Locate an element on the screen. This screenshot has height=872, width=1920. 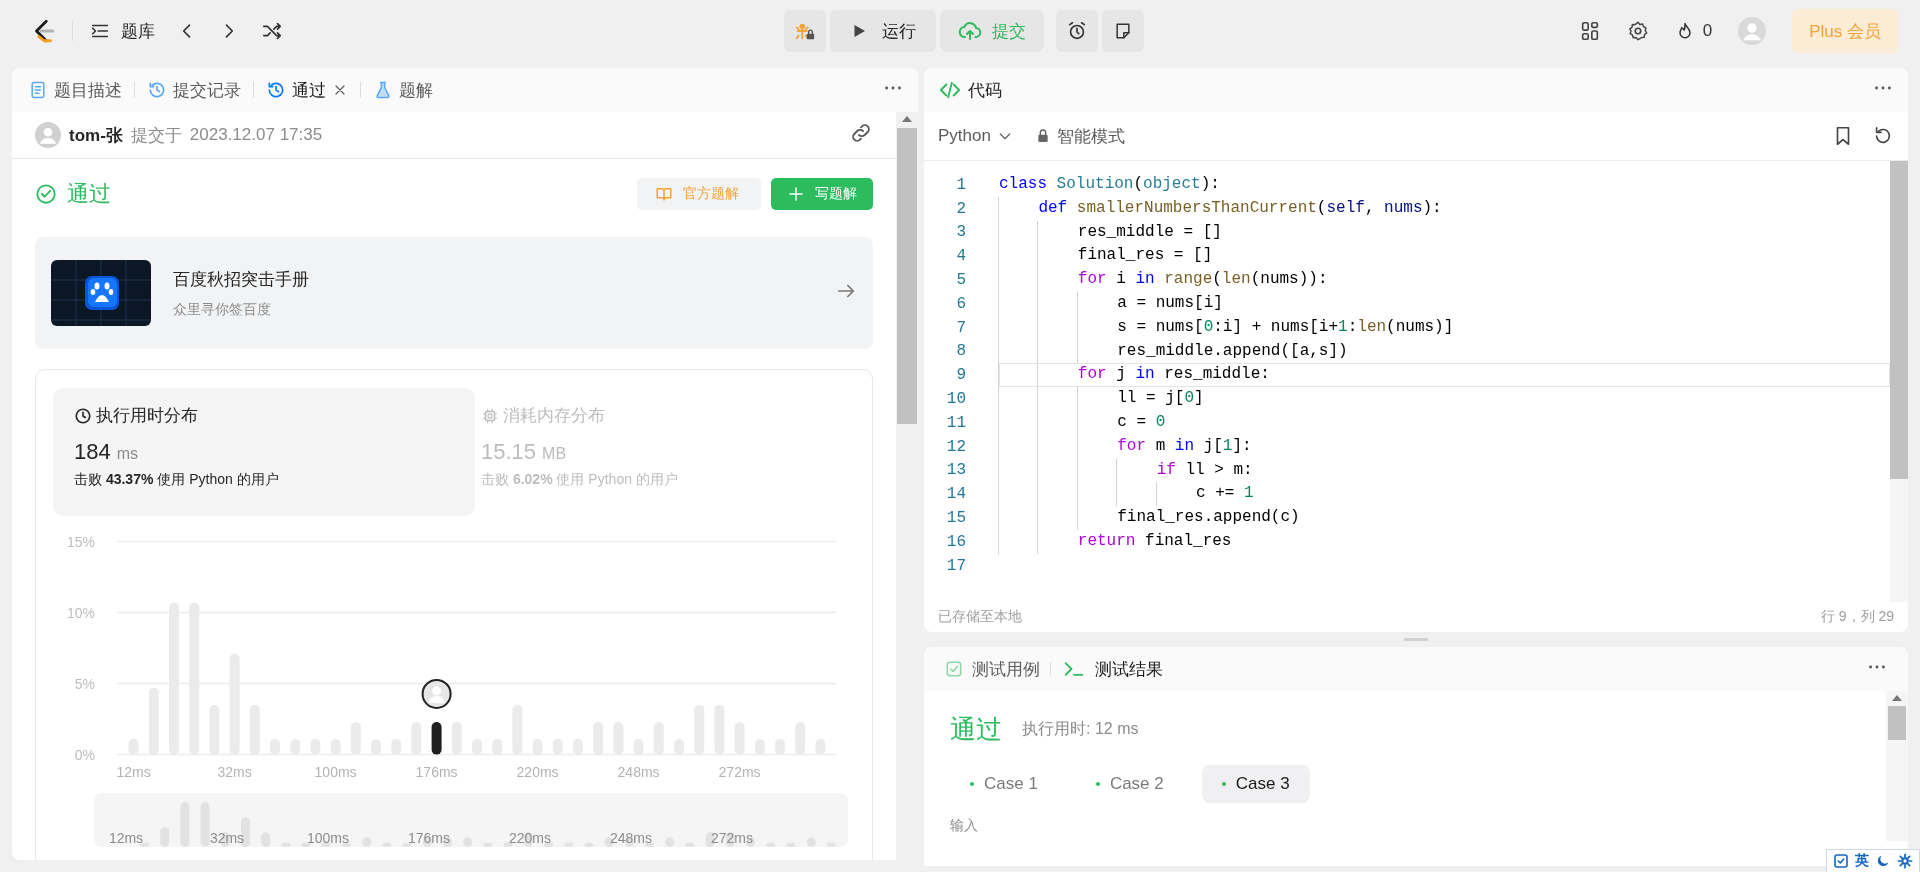
panel-tab: 题目描述 is located at coordinates (75, 90).